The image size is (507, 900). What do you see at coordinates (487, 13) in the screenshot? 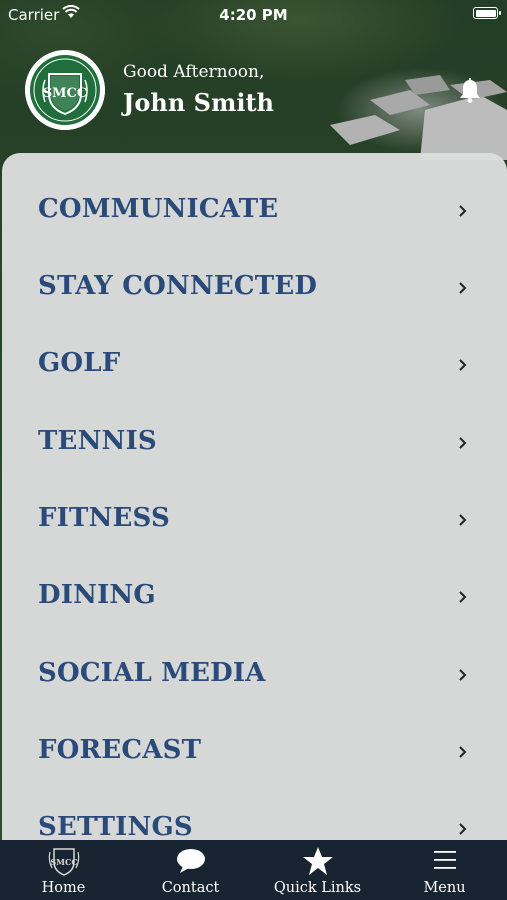
I see `battery-icon` at bounding box center [487, 13].